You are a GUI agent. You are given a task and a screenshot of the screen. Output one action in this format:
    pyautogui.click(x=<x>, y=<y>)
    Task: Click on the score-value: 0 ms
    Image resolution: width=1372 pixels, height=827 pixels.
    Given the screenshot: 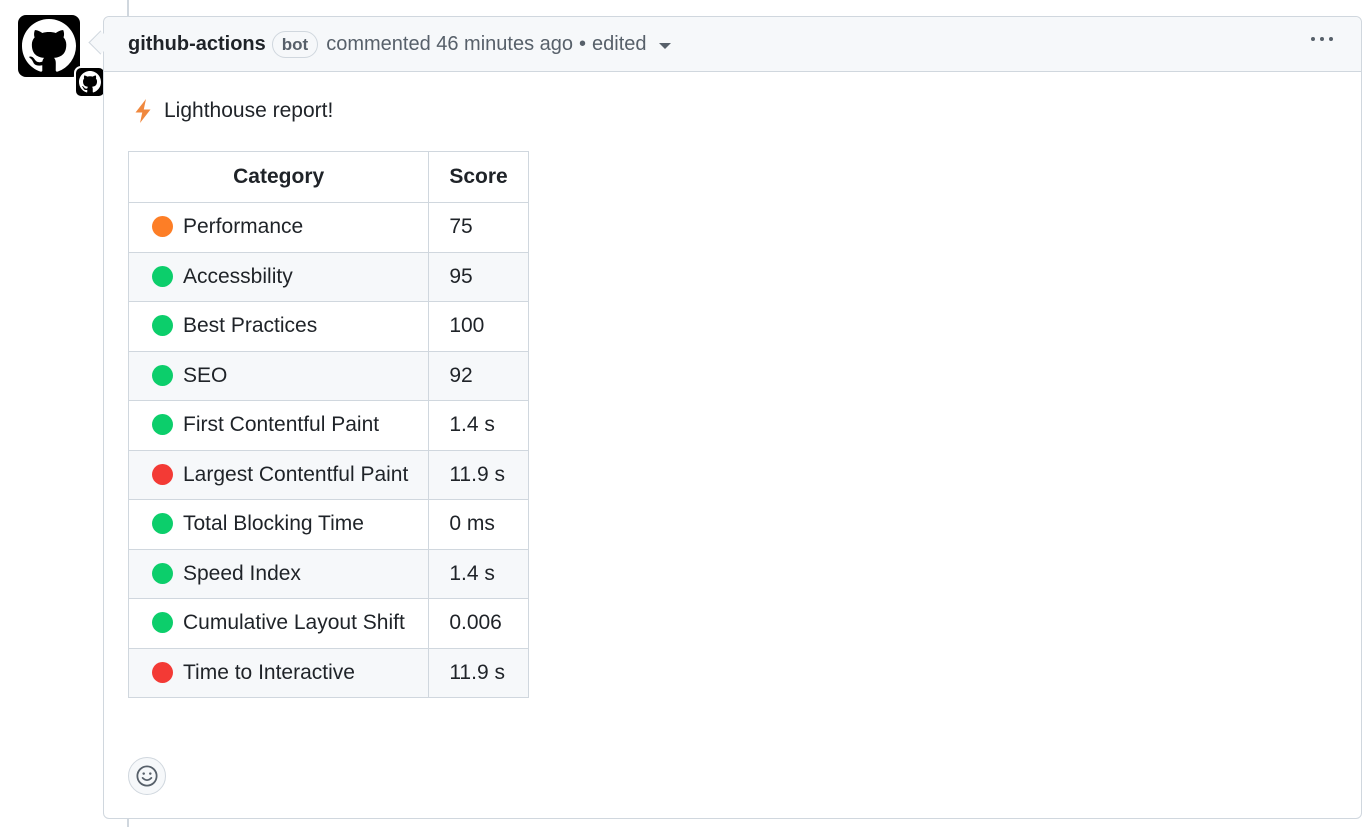 What is the action you would take?
    pyautogui.click(x=478, y=524)
    